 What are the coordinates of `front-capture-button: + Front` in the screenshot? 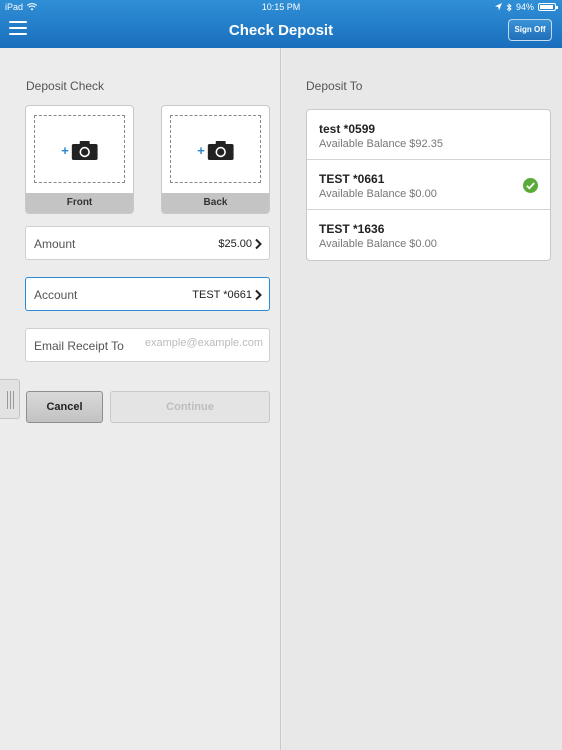 It's located at (79, 159).